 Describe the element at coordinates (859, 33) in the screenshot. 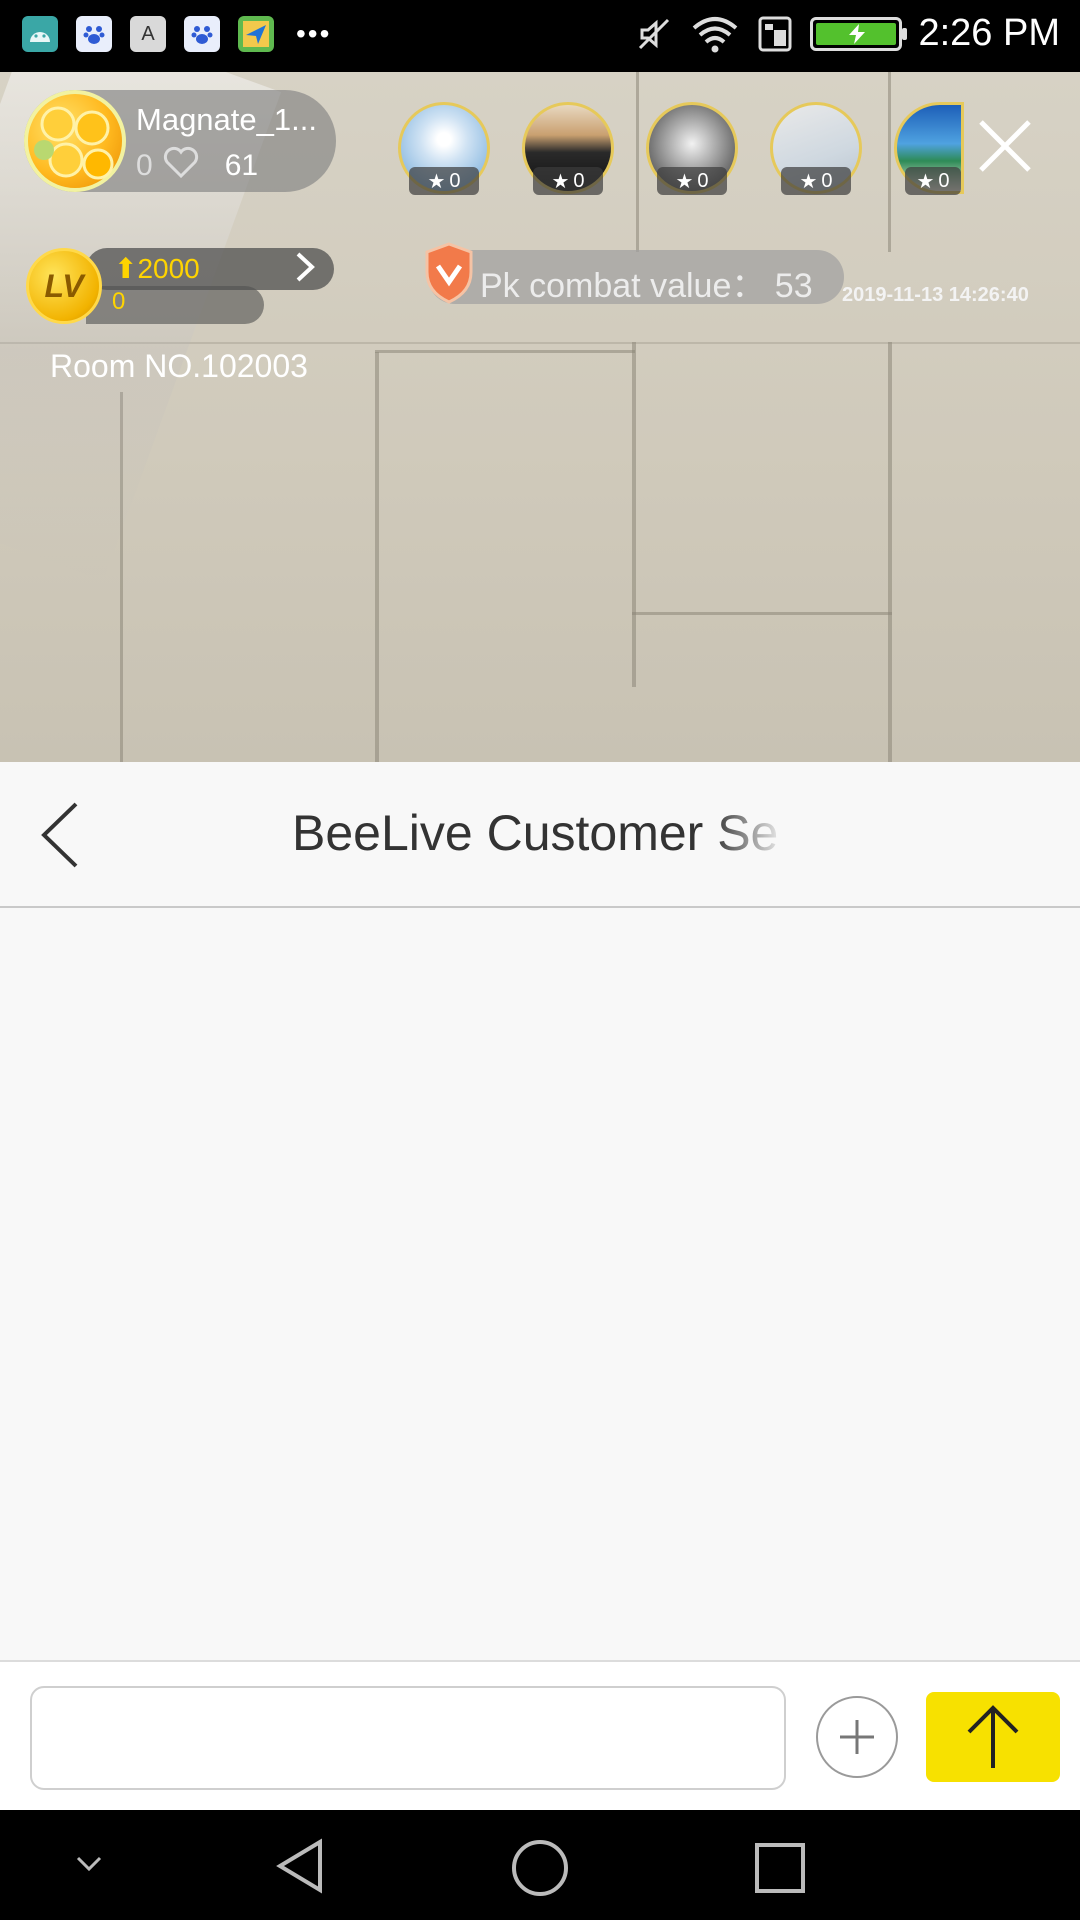

I see `battery-icon` at that location.